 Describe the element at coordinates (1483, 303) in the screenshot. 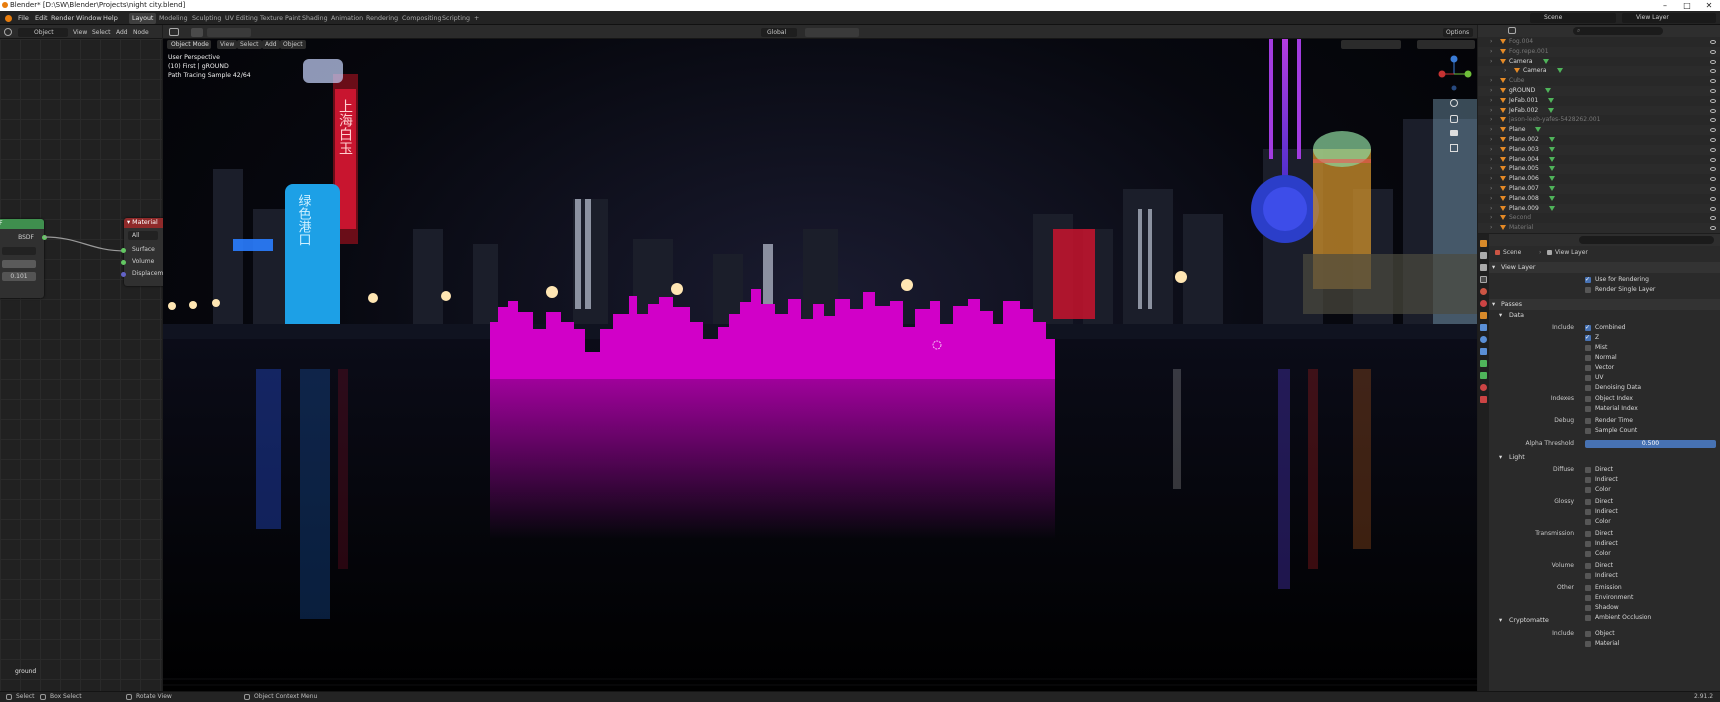

I see `world-tab-icon` at that location.